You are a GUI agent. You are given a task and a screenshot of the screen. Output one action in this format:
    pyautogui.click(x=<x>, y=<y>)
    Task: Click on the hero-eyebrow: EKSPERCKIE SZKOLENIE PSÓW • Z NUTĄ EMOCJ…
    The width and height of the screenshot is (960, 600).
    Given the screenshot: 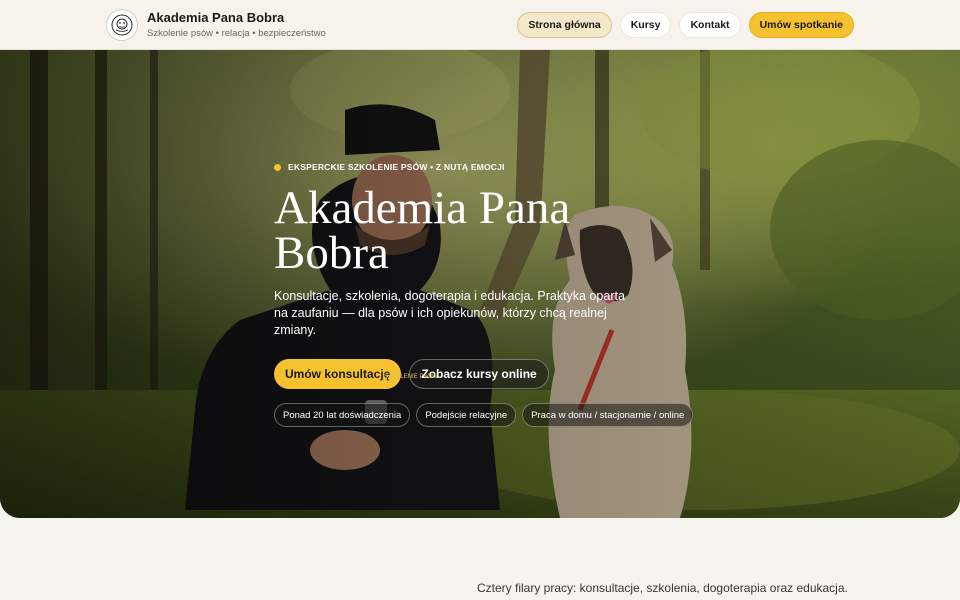 What is the action you would take?
    pyautogui.click(x=484, y=167)
    